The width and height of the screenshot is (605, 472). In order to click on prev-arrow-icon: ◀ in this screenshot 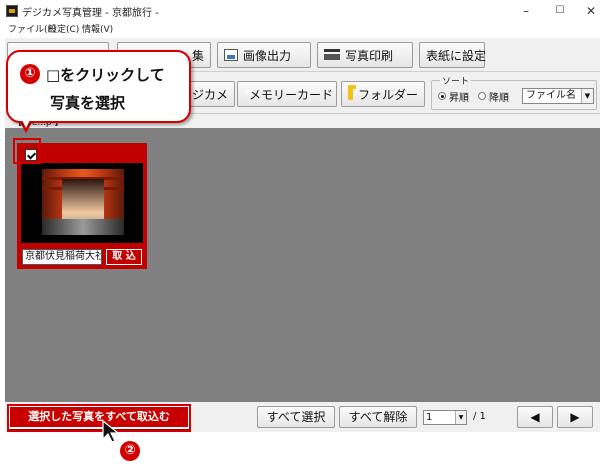, I will do `click(535, 417)`.